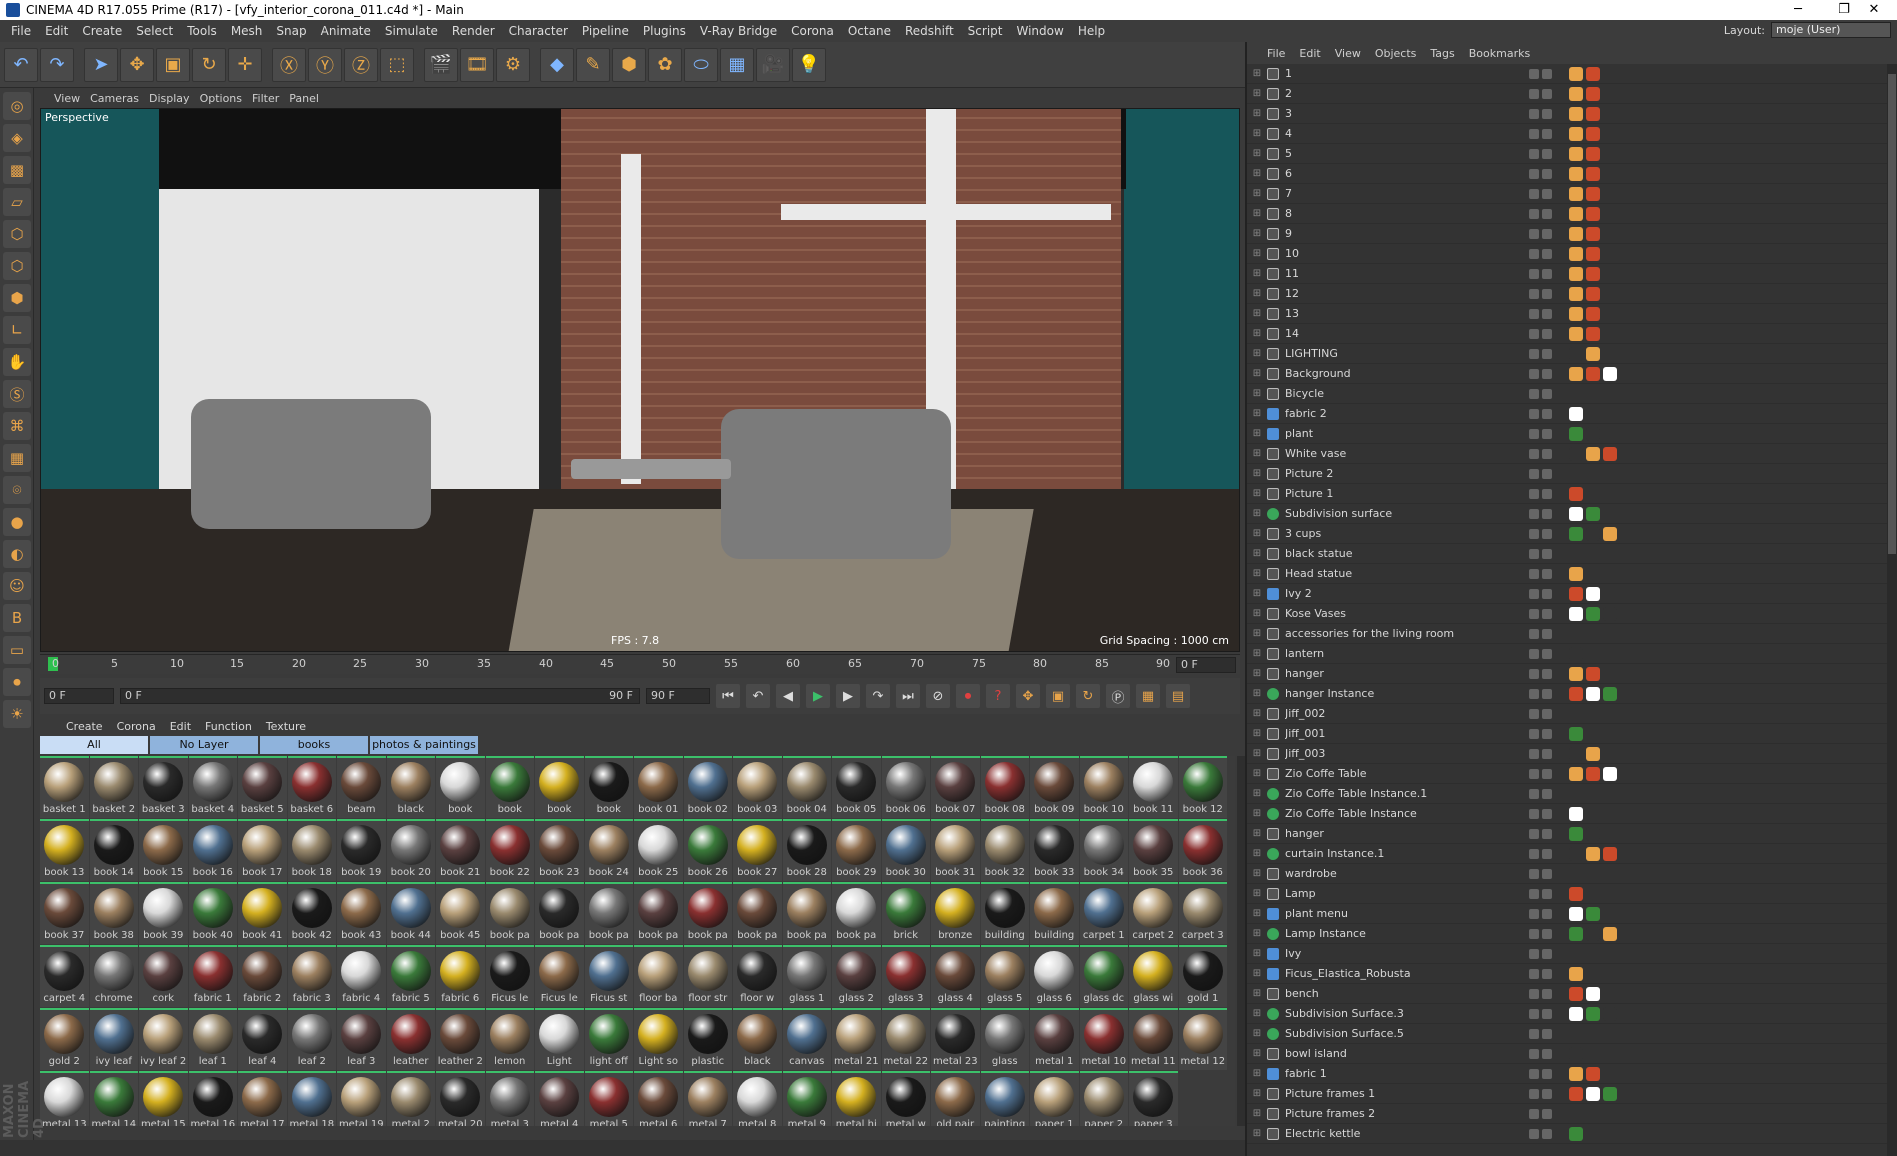  I want to click on material-swatch: carpet 2, so click(1153, 913).